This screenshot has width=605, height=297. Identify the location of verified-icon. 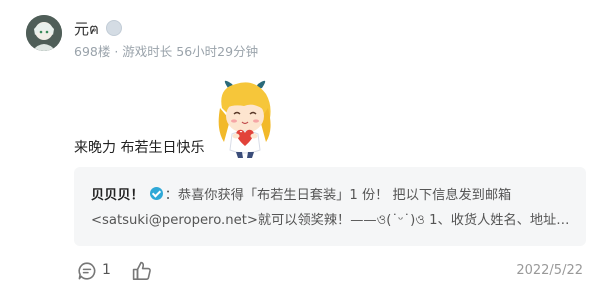
(156, 193).